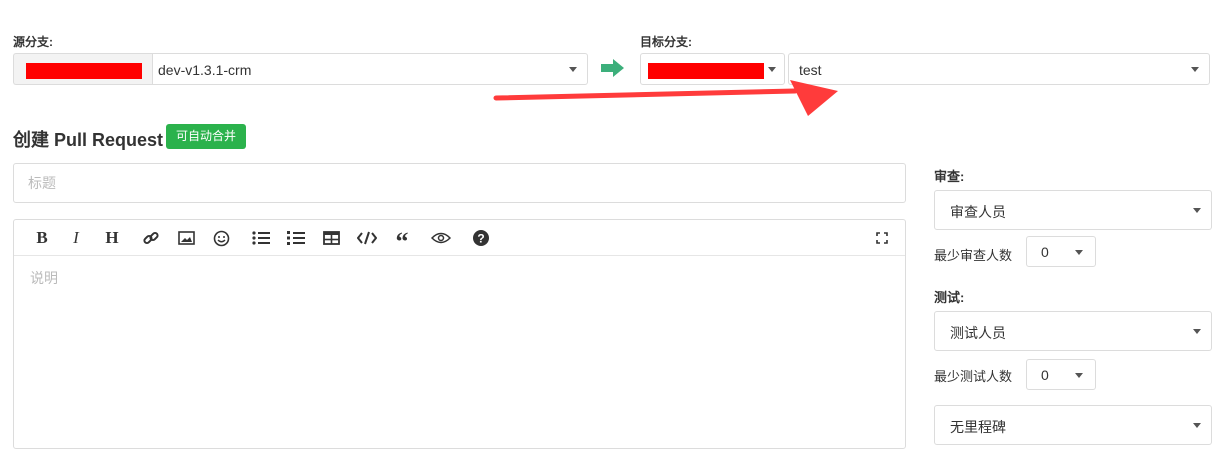  I want to click on tester-select: 测试人员, so click(1073, 331).